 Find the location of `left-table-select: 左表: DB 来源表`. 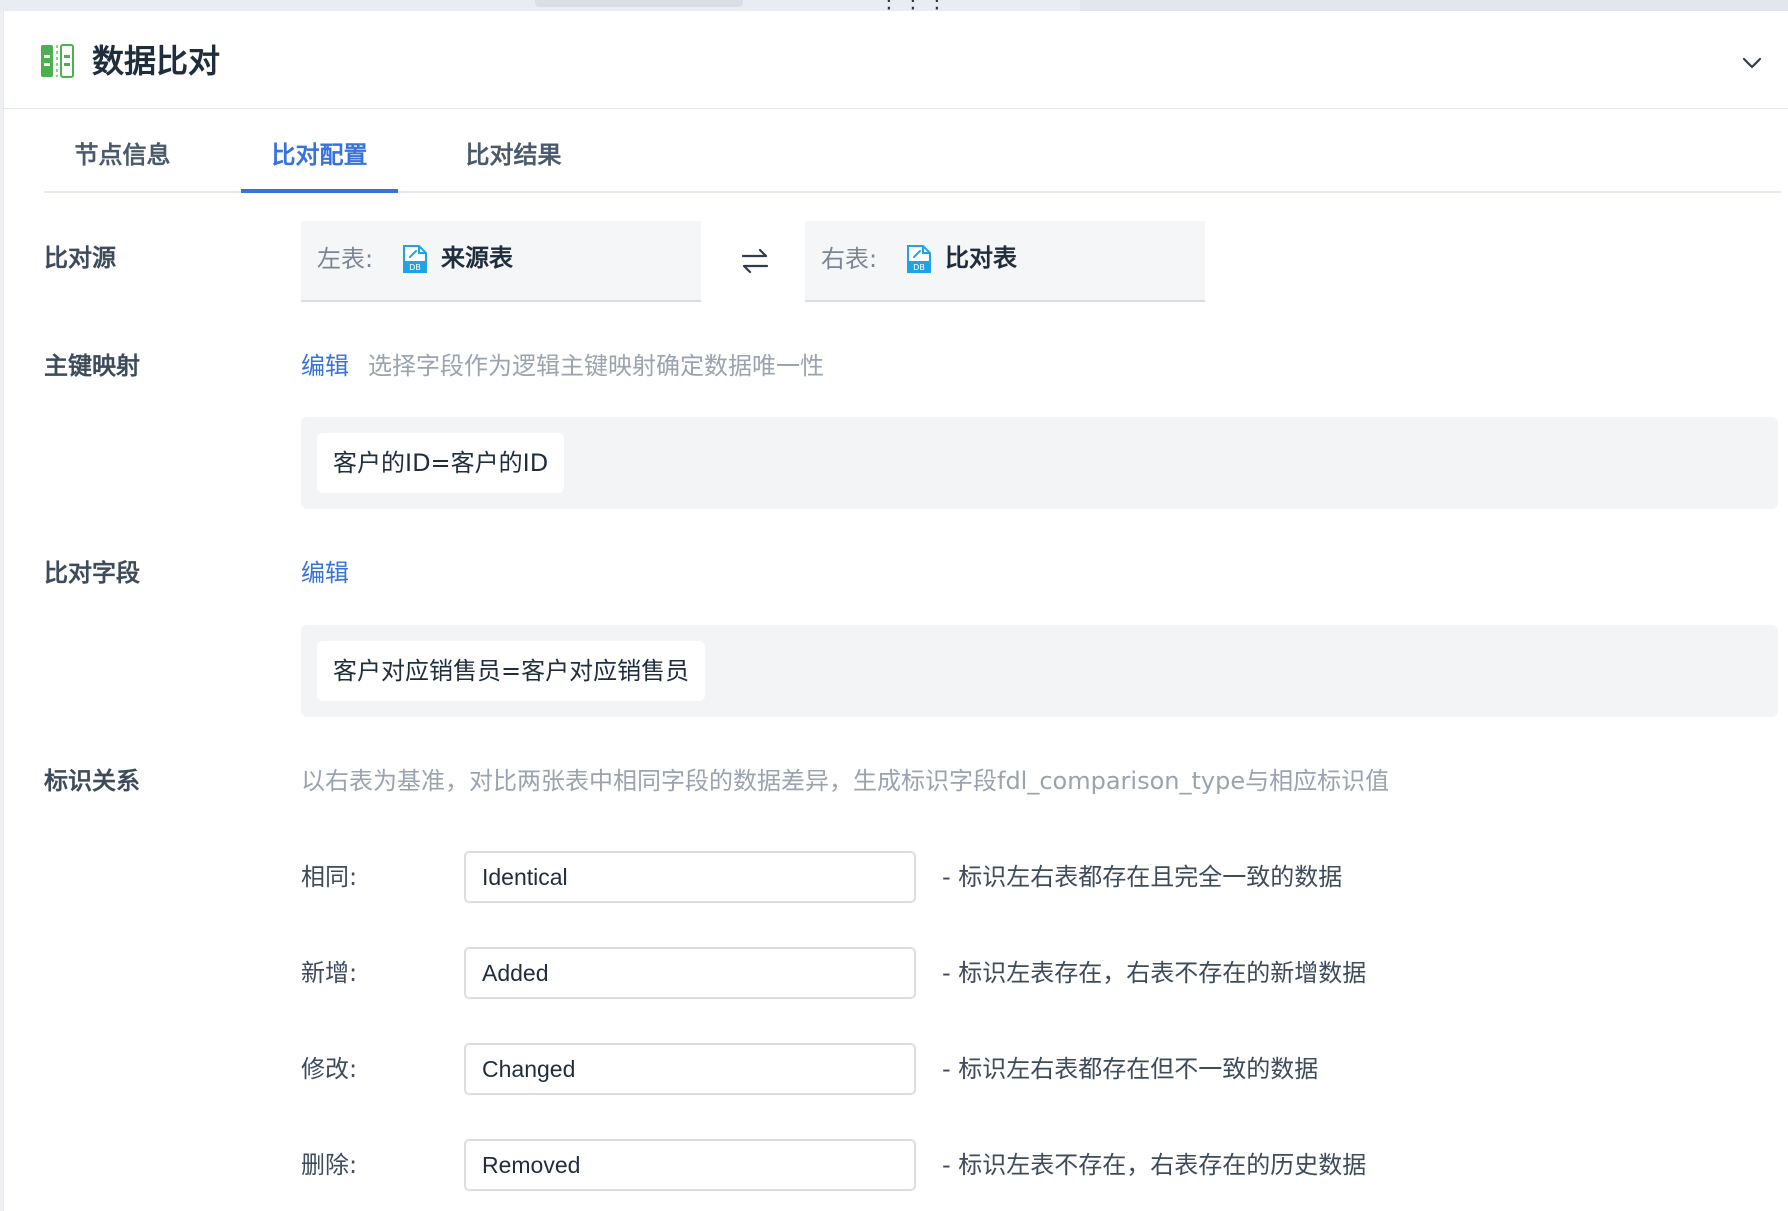

left-table-select: 左表: DB 来源表 is located at coordinates (501, 261).